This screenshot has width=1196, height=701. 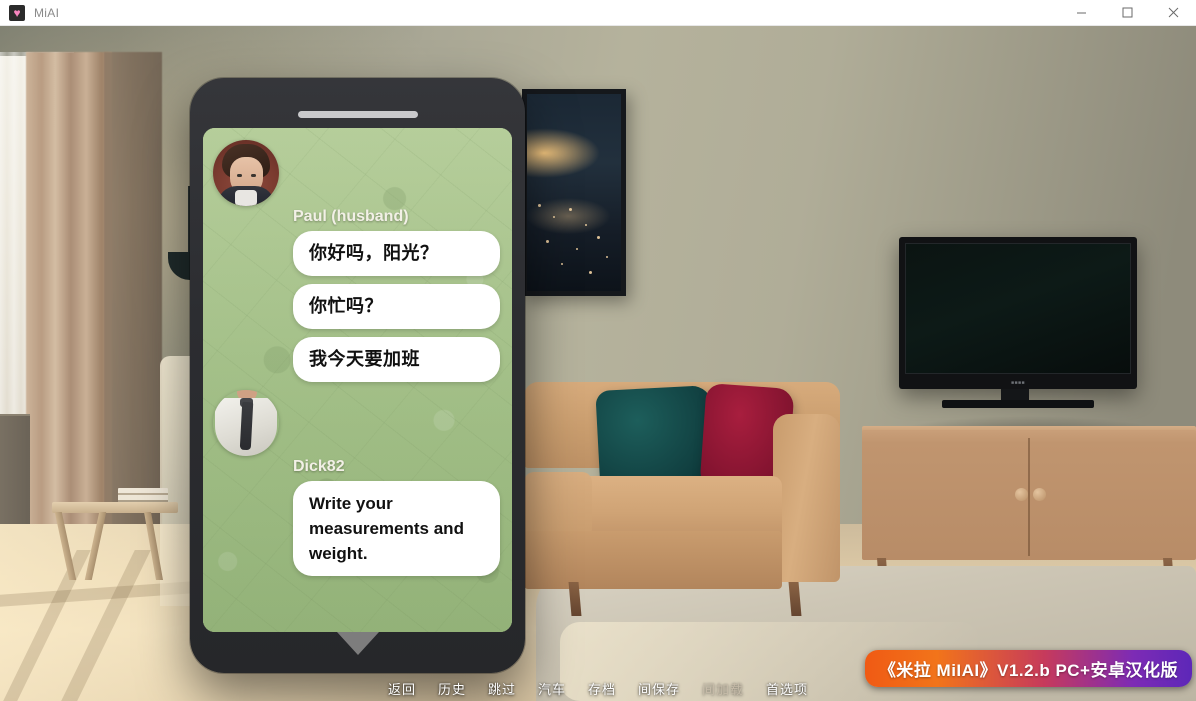 What do you see at coordinates (246, 423) in the screenshot?
I see `dick82-avatar` at bounding box center [246, 423].